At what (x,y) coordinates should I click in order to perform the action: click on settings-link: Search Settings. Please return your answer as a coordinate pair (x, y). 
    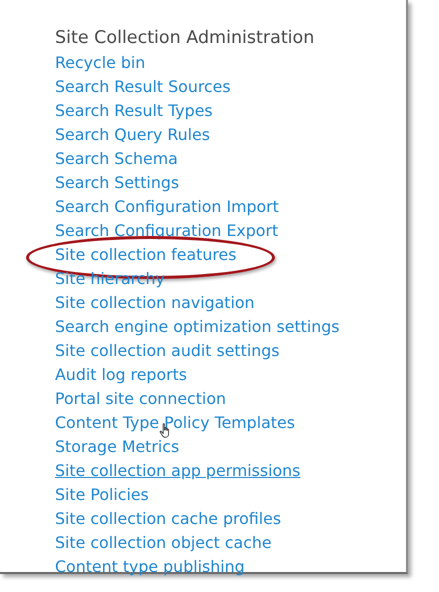
    Looking at the image, I should click on (117, 182).